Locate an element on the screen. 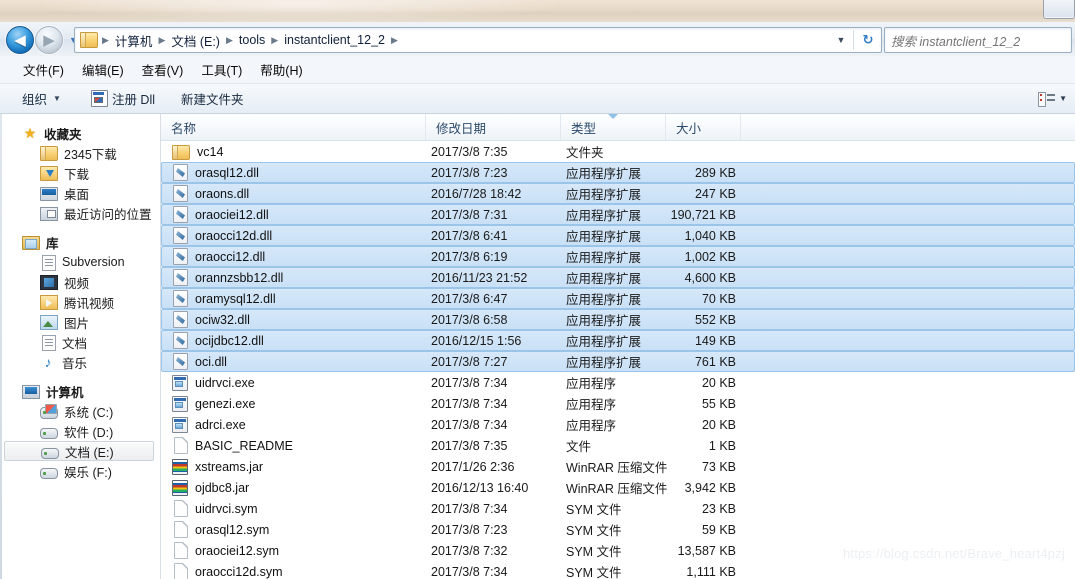  column-header-type: 类型 is located at coordinates (613, 127).